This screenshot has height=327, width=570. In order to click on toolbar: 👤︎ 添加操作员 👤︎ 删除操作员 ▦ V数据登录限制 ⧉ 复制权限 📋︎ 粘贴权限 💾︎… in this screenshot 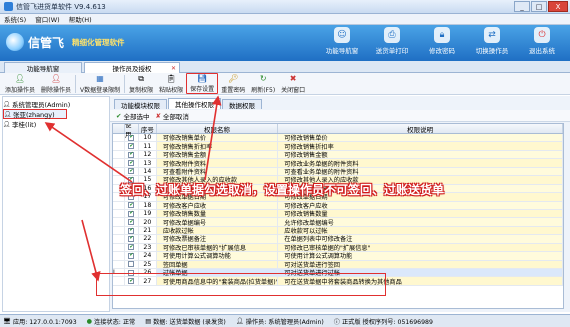, I will do `click(285, 84)`.